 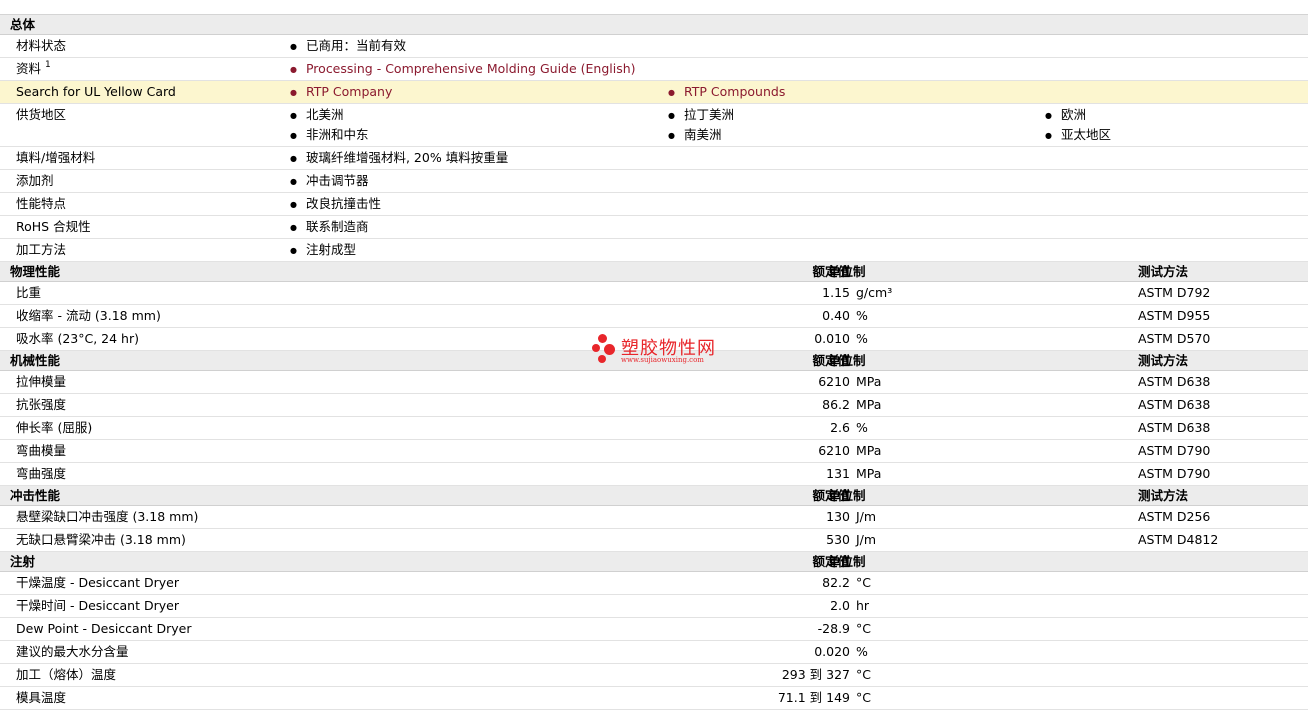 I want to click on property-label: 抗张强度, so click(x=41, y=404).